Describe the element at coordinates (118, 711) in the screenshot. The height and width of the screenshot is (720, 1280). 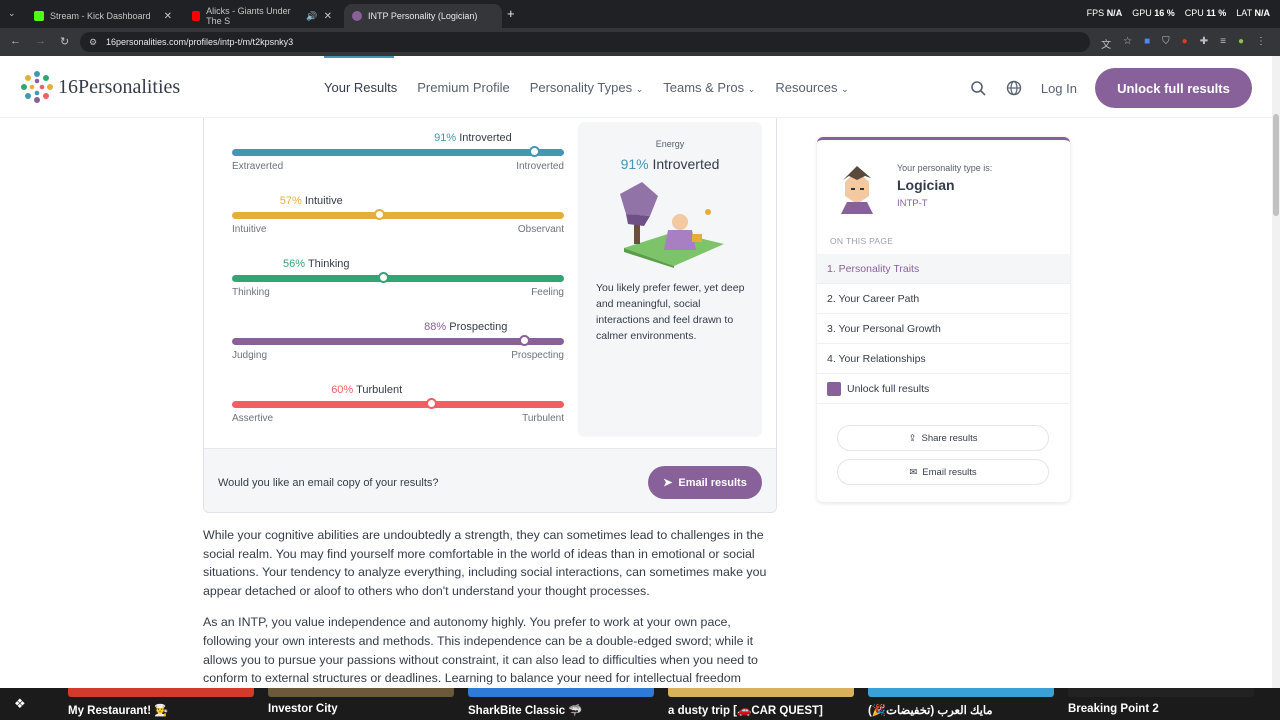
I see `game-title: My Restaurant! 🧑‍🍳` at that location.